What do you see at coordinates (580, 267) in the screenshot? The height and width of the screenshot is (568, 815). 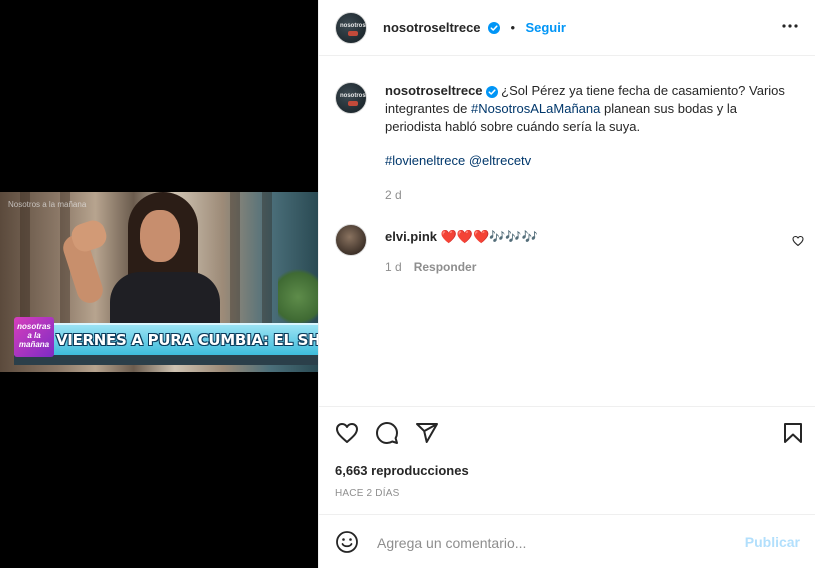 I see `comment-meta: 1 d Responder` at bounding box center [580, 267].